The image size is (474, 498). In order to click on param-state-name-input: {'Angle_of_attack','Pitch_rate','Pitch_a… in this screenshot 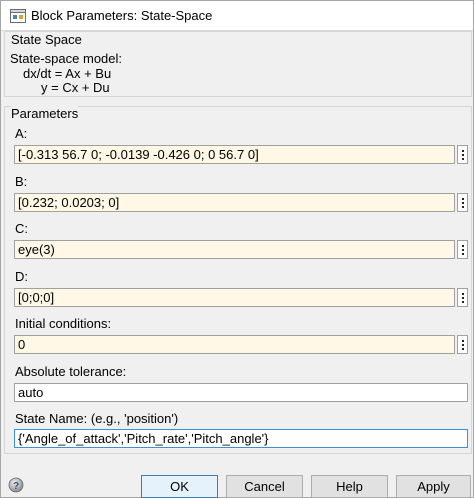, I will do `click(241, 438)`.